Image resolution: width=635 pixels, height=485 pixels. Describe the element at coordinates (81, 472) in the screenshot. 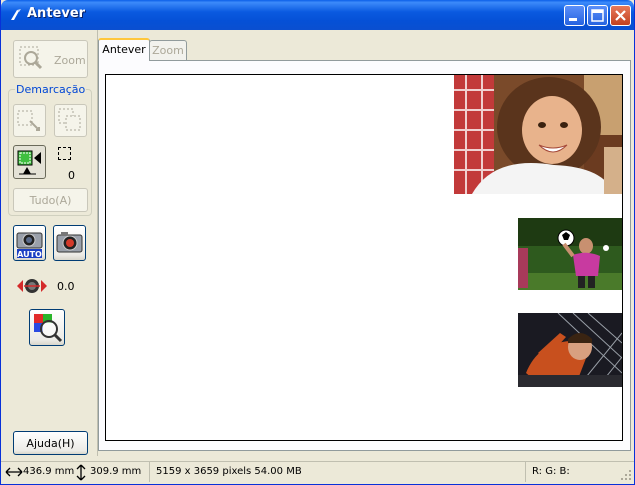

I see `height-arrow-icon` at that location.